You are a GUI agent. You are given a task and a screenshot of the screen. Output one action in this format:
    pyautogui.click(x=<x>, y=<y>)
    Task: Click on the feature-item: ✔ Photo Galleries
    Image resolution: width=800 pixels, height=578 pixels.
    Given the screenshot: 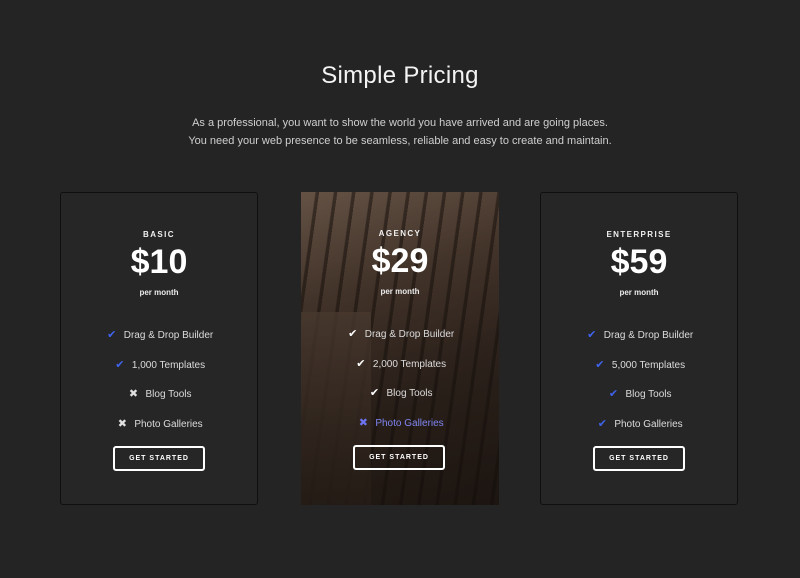 What is the action you would take?
    pyautogui.click(x=639, y=425)
    